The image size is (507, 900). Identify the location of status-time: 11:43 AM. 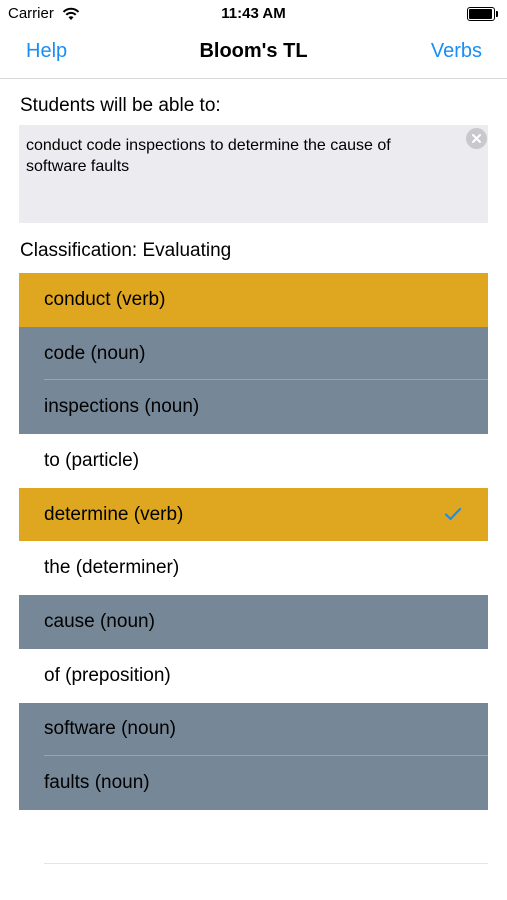
(253, 13).